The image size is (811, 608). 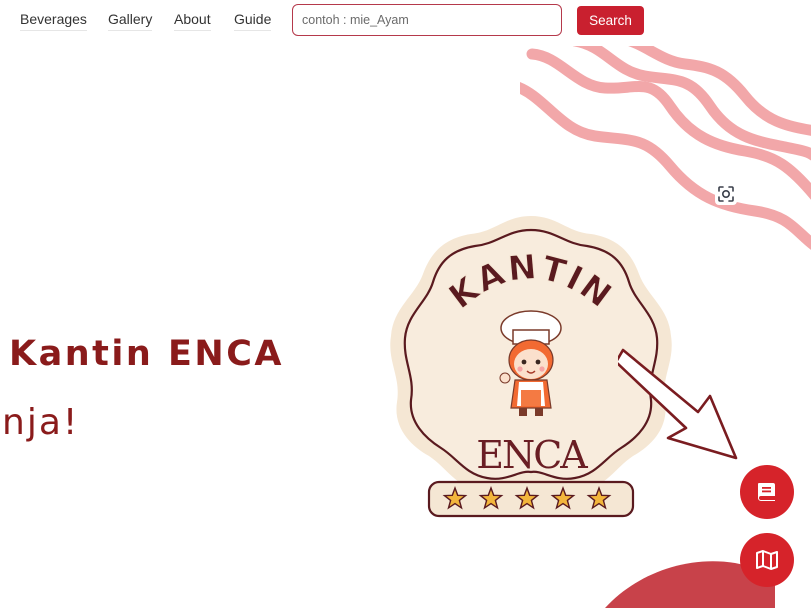 What do you see at coordinates (532, 455) in the screenshot?
I see `logo-bottom-text: ENCA` at bounding box center [532, 455].